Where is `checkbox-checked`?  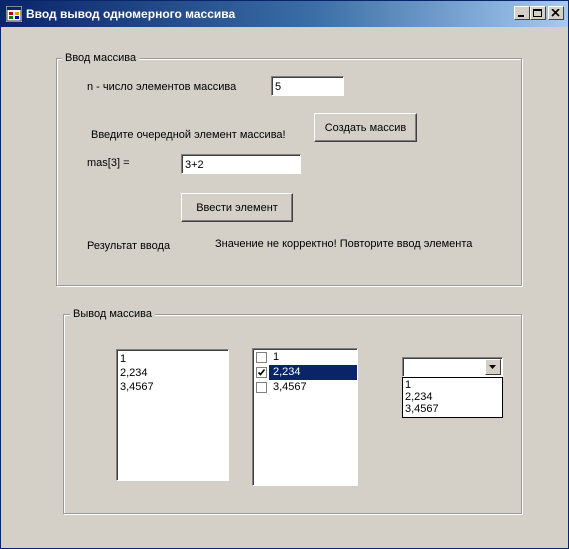
checkbox-checked is located at coordinates (261, 372).